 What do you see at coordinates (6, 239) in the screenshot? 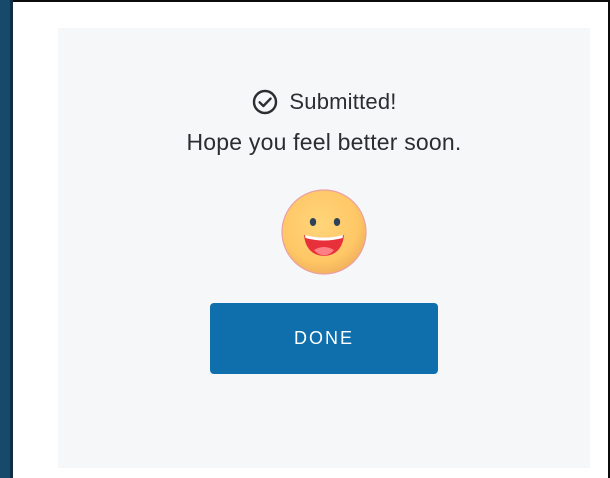
I see `left-side-bar` at bounding box center [6, 239].